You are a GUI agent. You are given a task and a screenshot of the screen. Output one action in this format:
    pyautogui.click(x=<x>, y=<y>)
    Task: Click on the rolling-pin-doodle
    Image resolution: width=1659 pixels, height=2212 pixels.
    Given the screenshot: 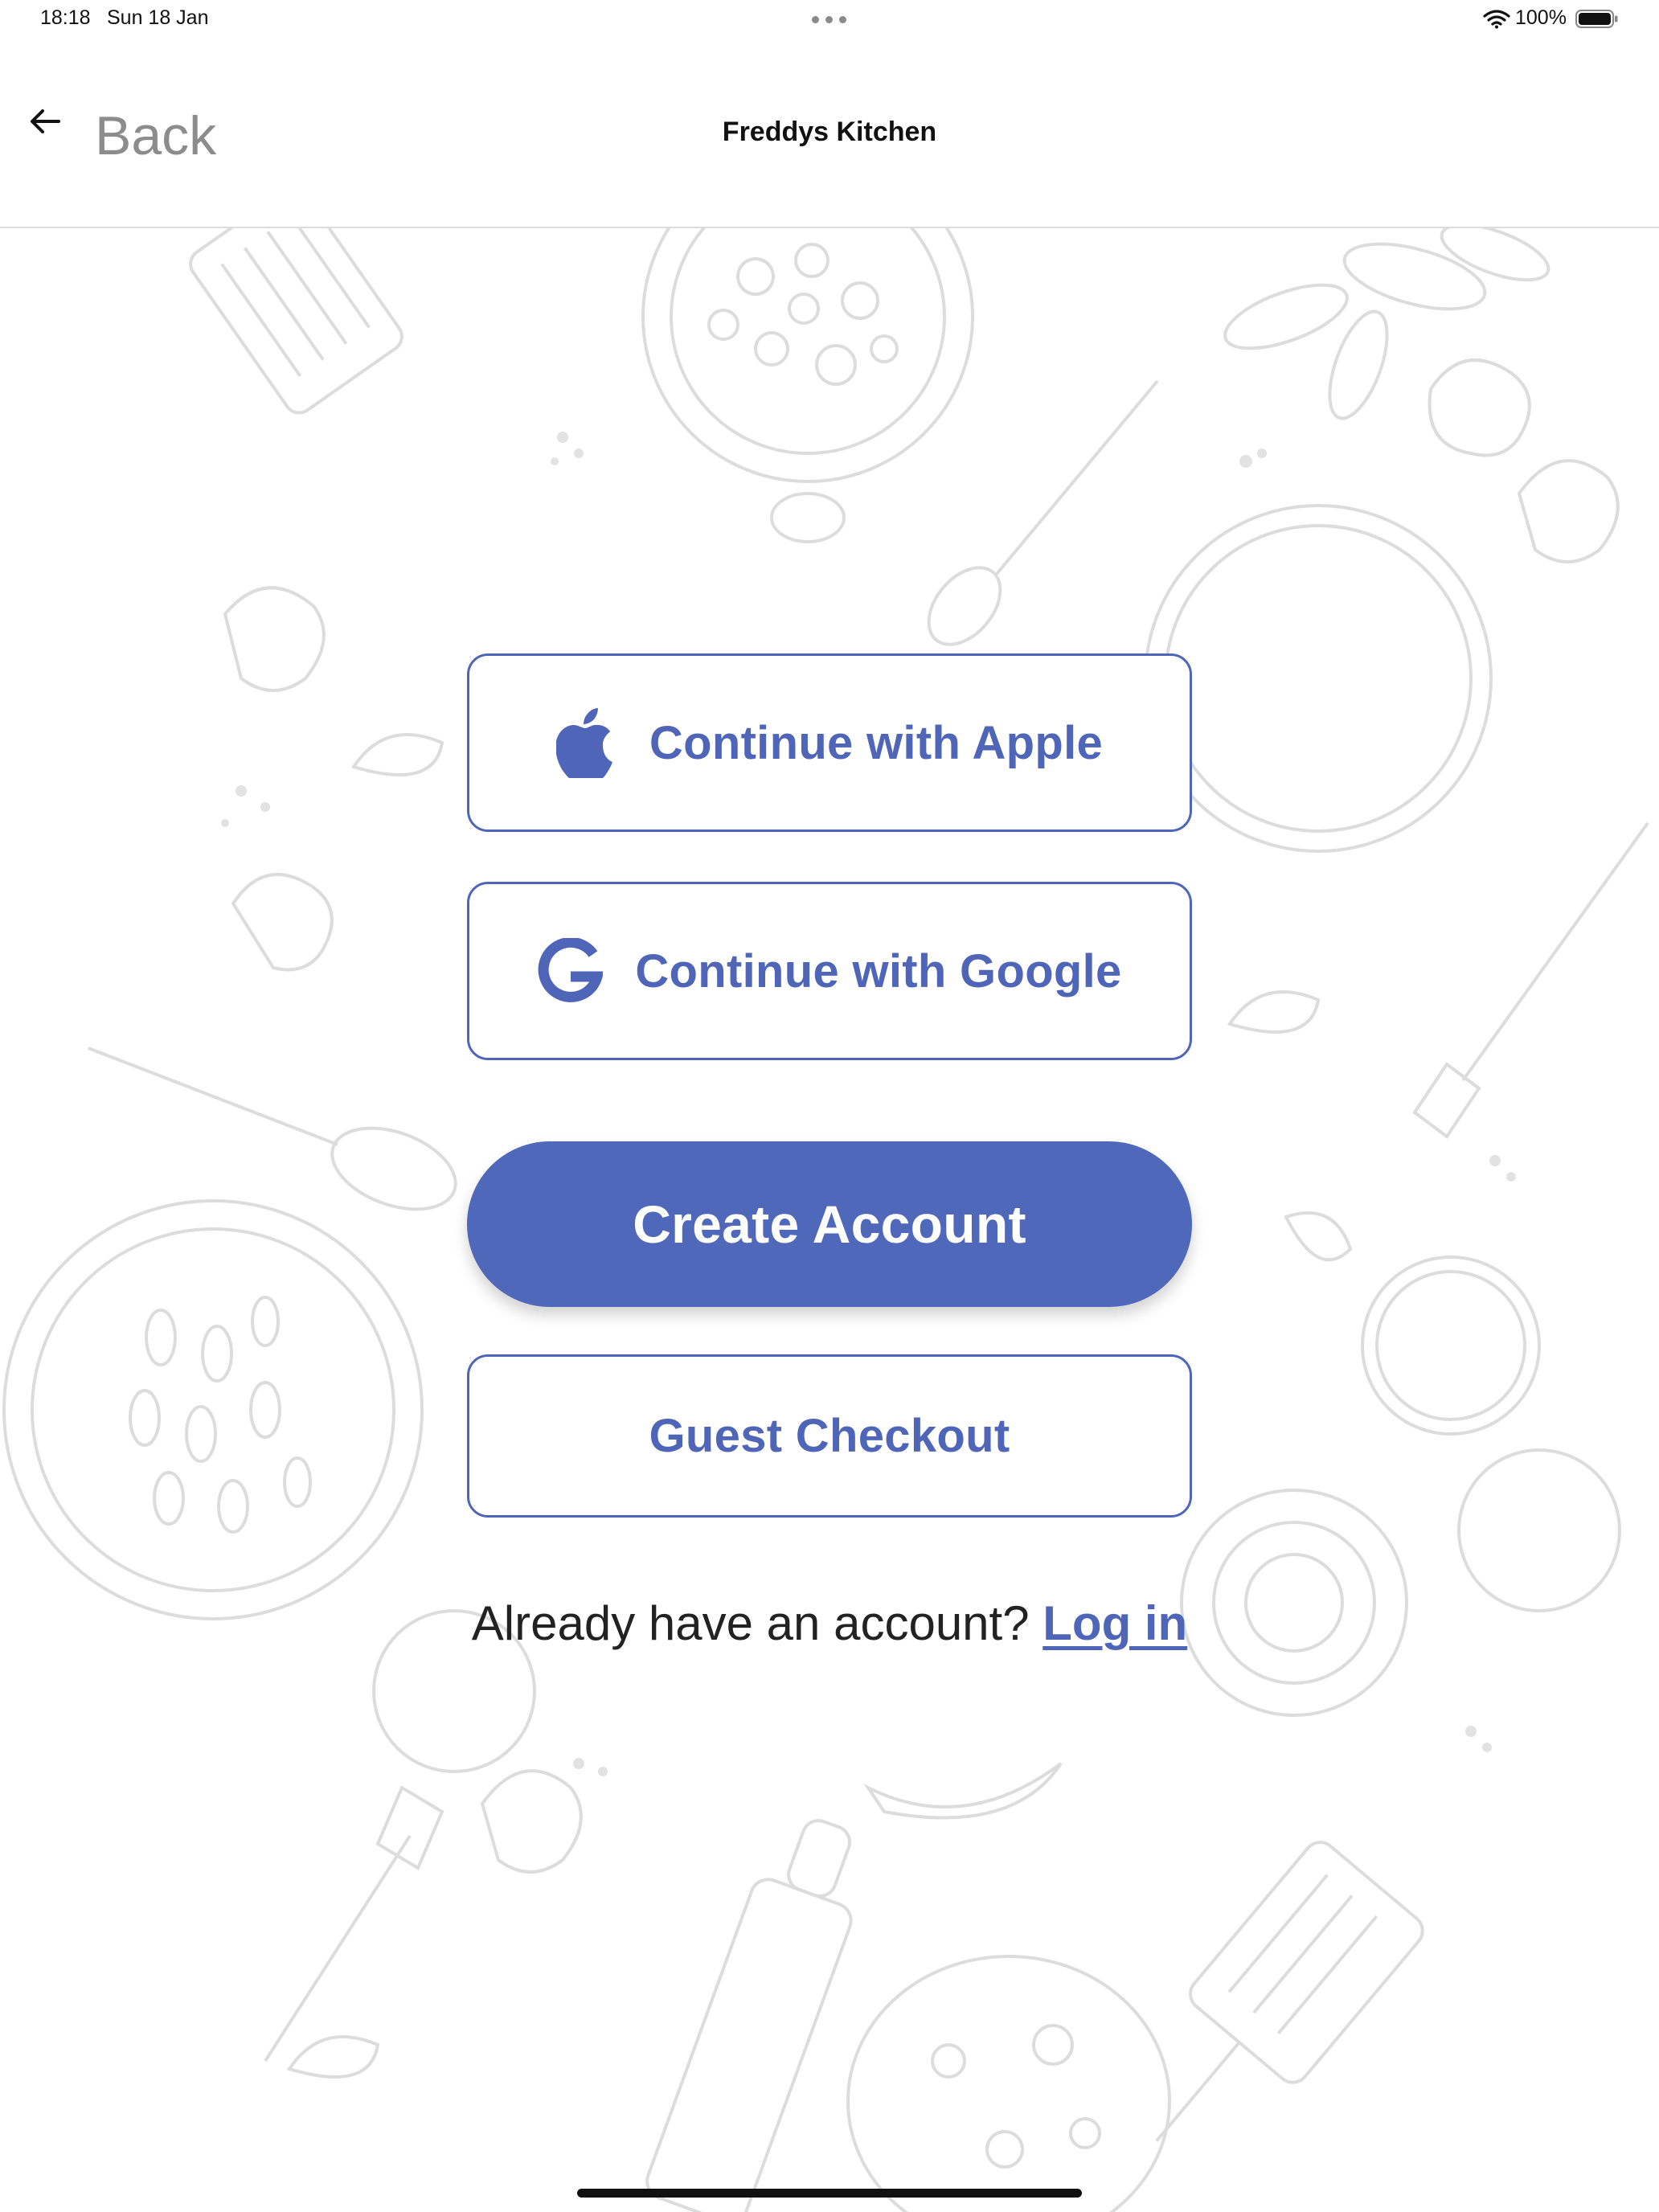 What is the action you would take?
    pyautogui.click(x=749, y=2015)
    